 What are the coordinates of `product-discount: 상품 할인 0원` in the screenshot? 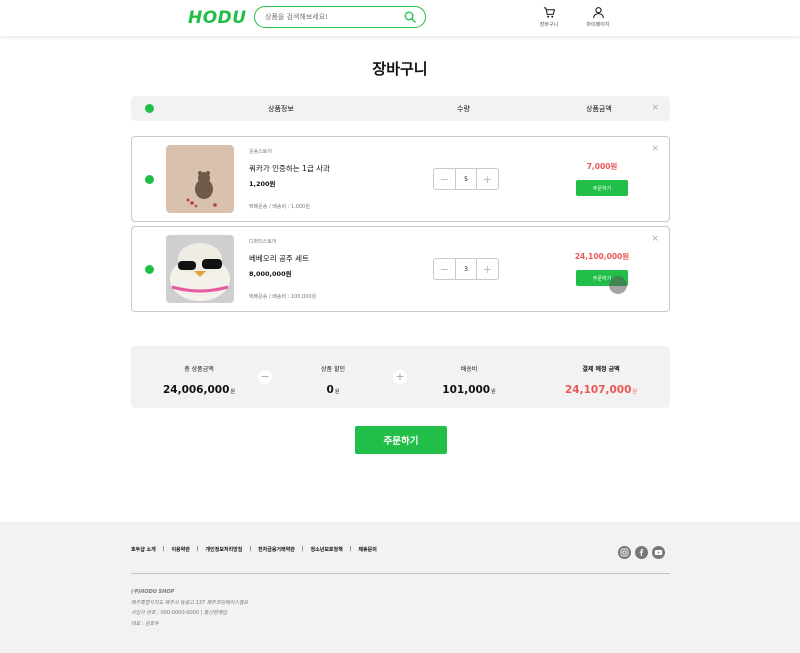 It's located at (333, 380).